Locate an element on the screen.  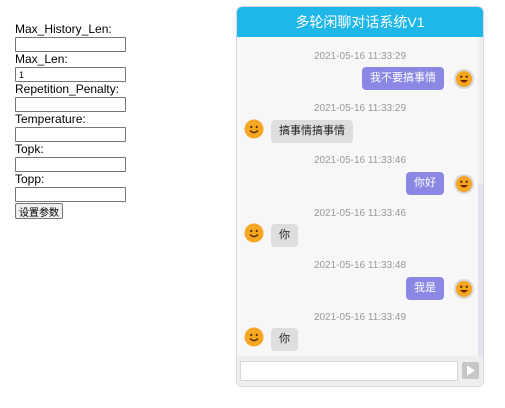
max-len-group: Max_Len: is located at coordinates (71, 67).